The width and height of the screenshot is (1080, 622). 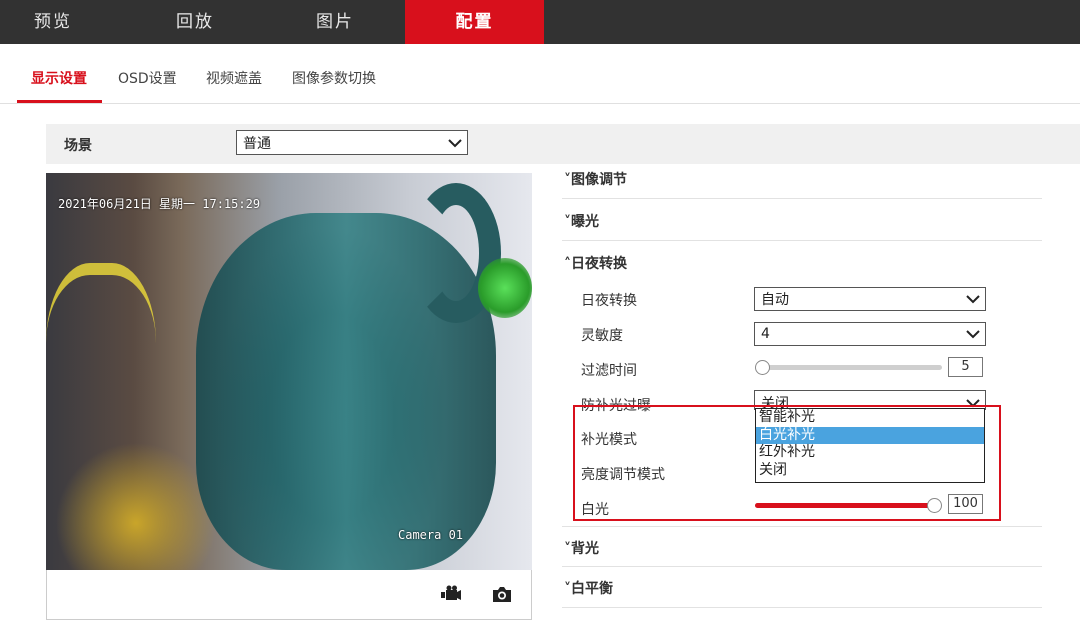 What do you see at coordinates (334, 78) in the screenshot?
I see `tab-image-param-switch: 图像参数切换` at bounding box center [334, 78].